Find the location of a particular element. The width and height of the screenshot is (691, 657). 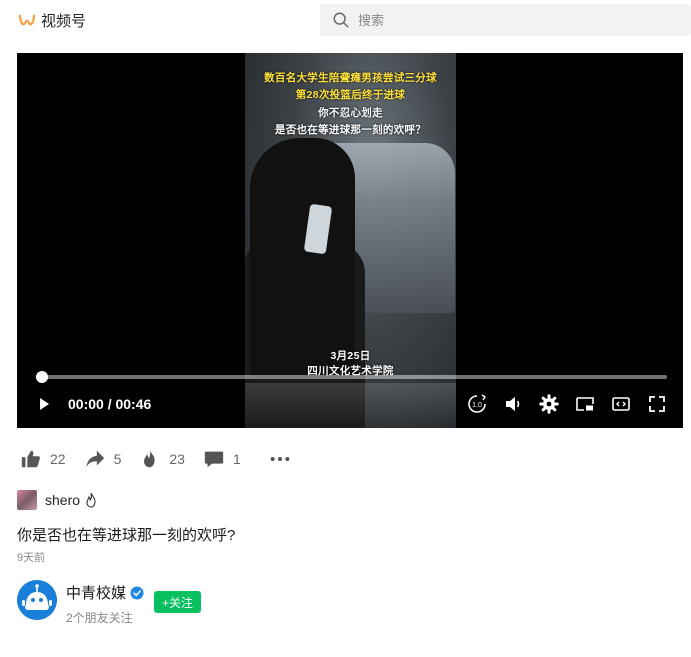

speed-icon: 1.0 is located at coordinates (477, 403).